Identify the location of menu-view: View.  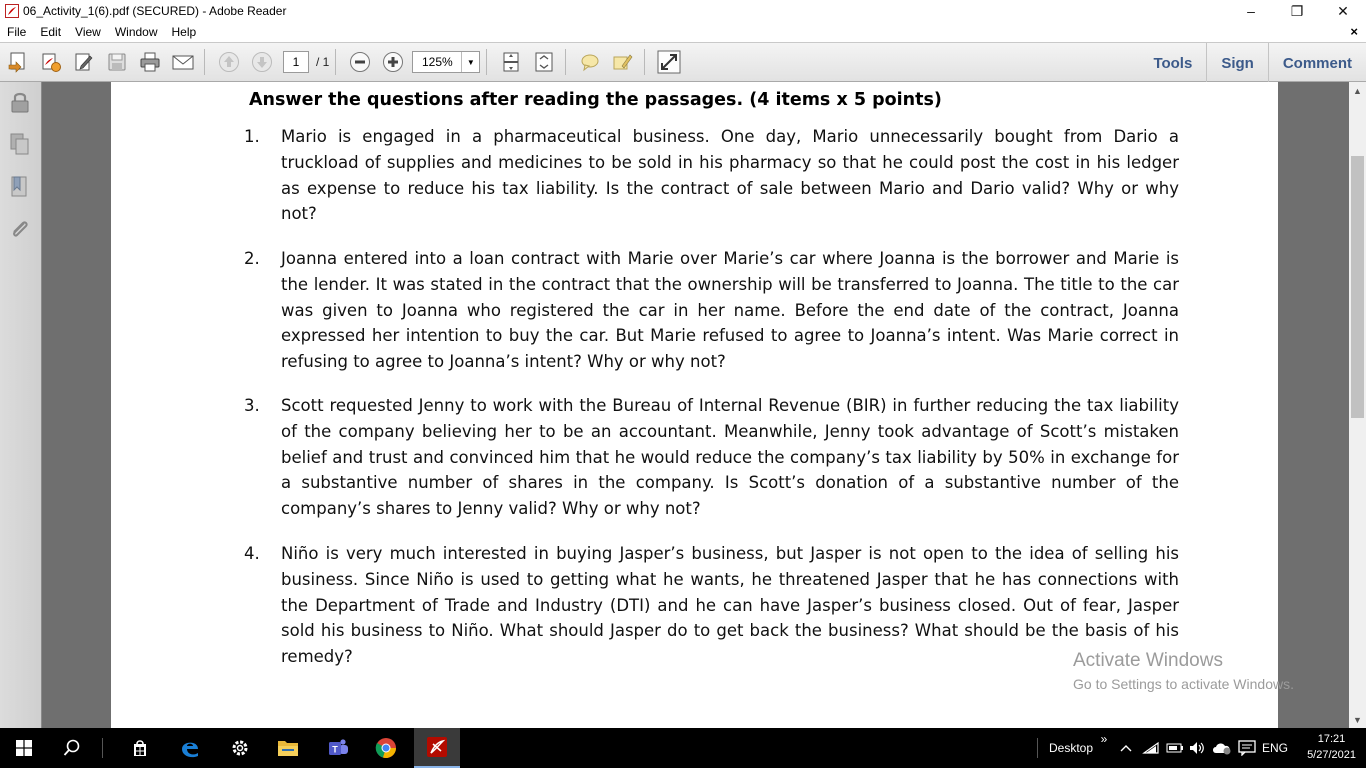
(88, 32).